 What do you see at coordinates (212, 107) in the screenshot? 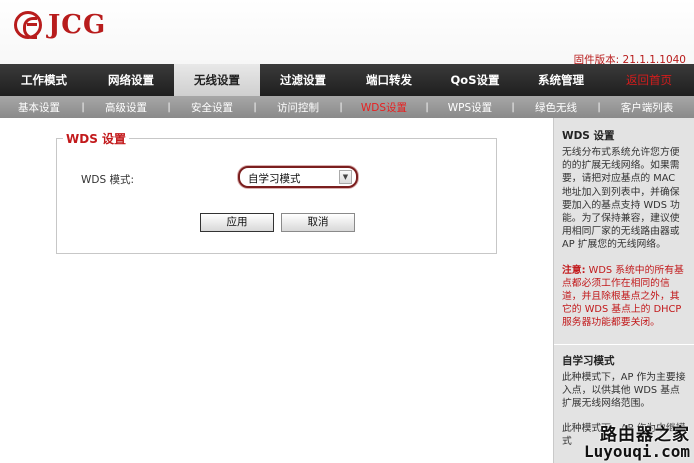
I see `subnav-security: 安全设置` at bounding box center [212, 107].